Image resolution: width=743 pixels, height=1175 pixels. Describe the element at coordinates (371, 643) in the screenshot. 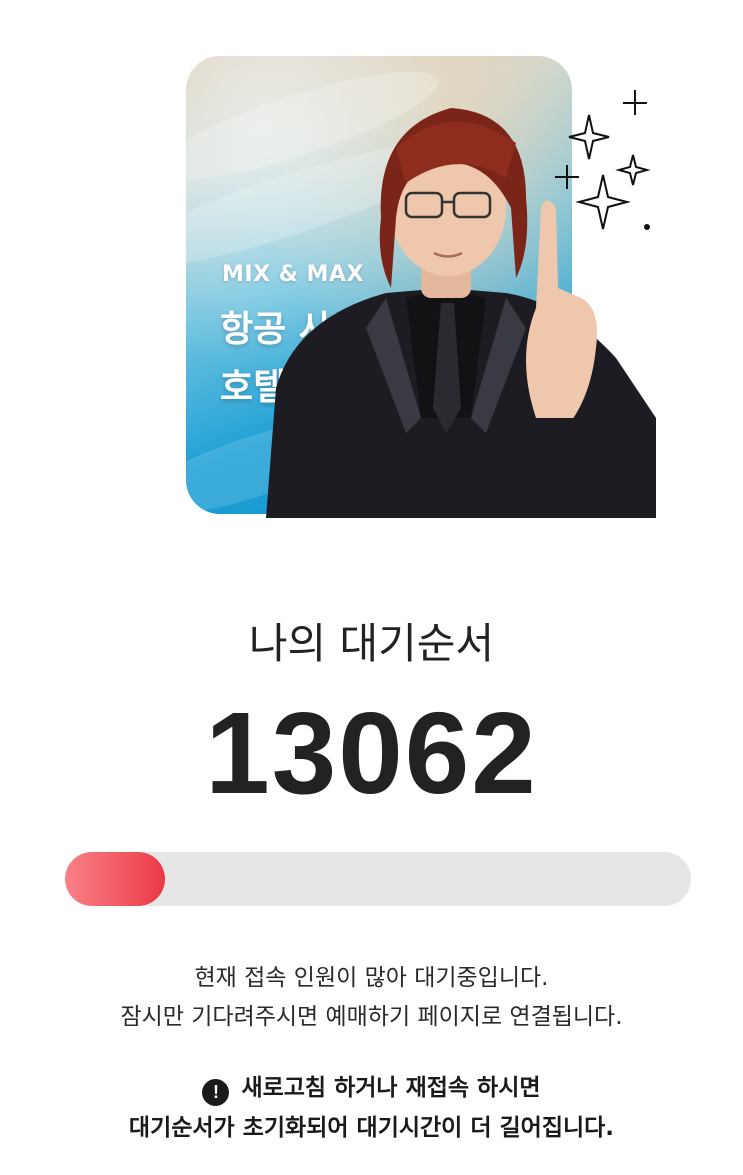

I see `queue-label: 나의 대기순서` at that location.